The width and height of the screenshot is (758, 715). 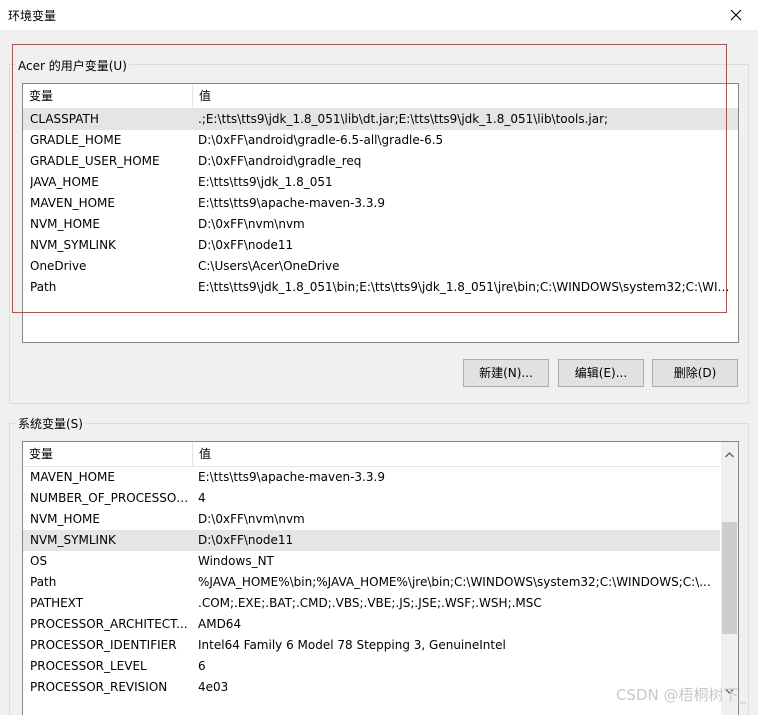 What do you see at coordinates (371, 454) in the screenshot?
I see `system-vars-list-header: 变量 值` at bounding box center [371, 454].